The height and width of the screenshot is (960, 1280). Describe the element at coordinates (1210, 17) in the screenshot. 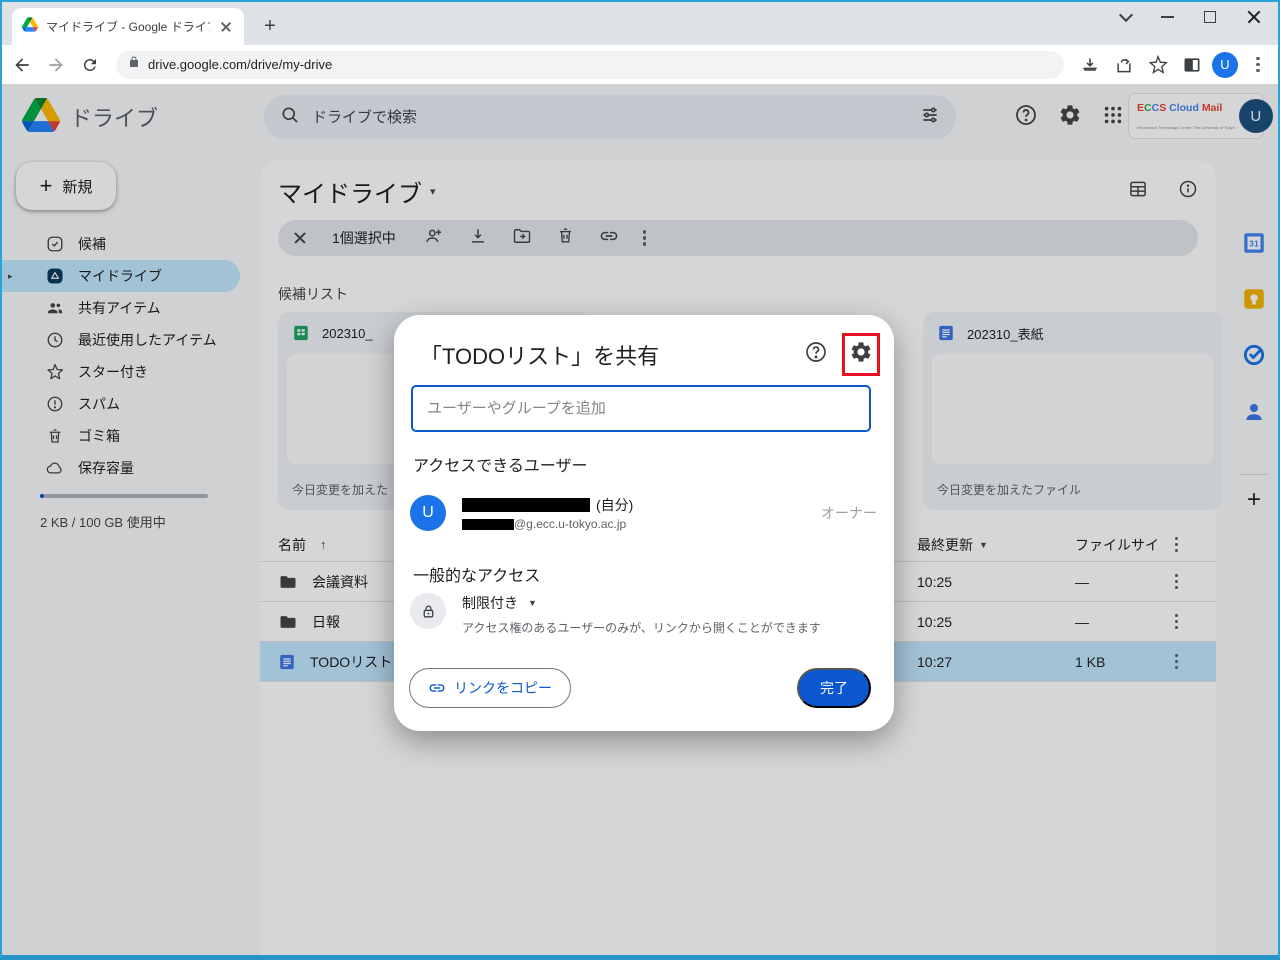

I see `window-maximize-button` at that location.